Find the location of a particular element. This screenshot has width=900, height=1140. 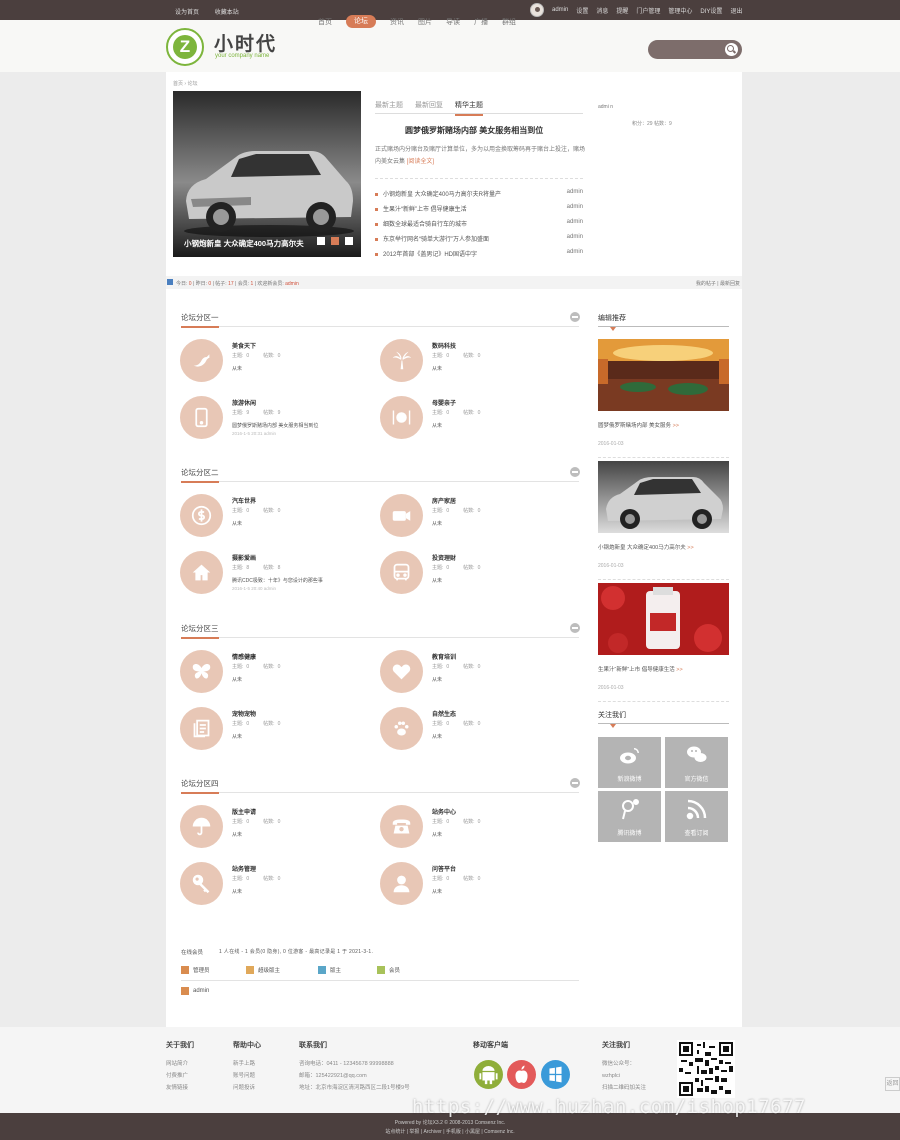

notifications-link: 提醒 is located at coordinates (622, 10).